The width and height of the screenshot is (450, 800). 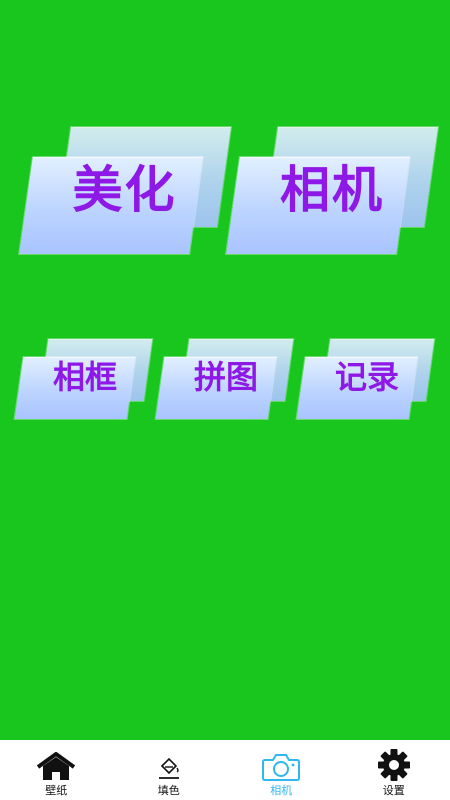 I want to click on frame-tile: 相框, so click(x=84, y=379).